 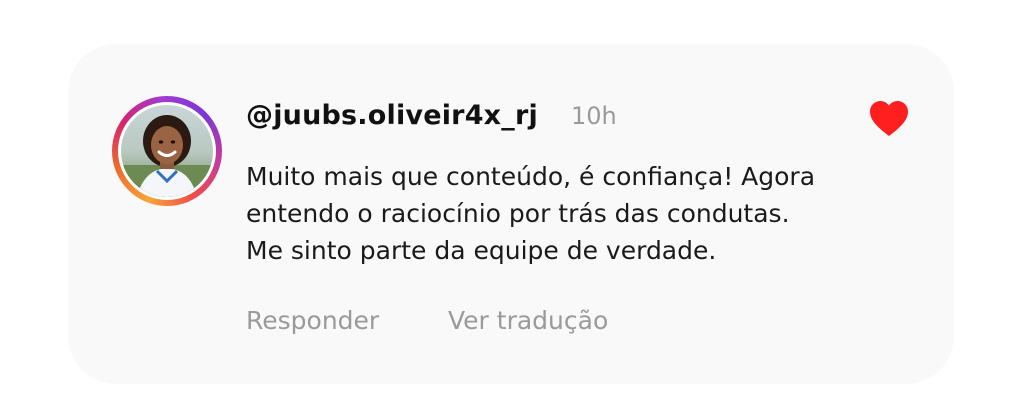 I want to click on avatar-photo, so click(x=167, y=151).